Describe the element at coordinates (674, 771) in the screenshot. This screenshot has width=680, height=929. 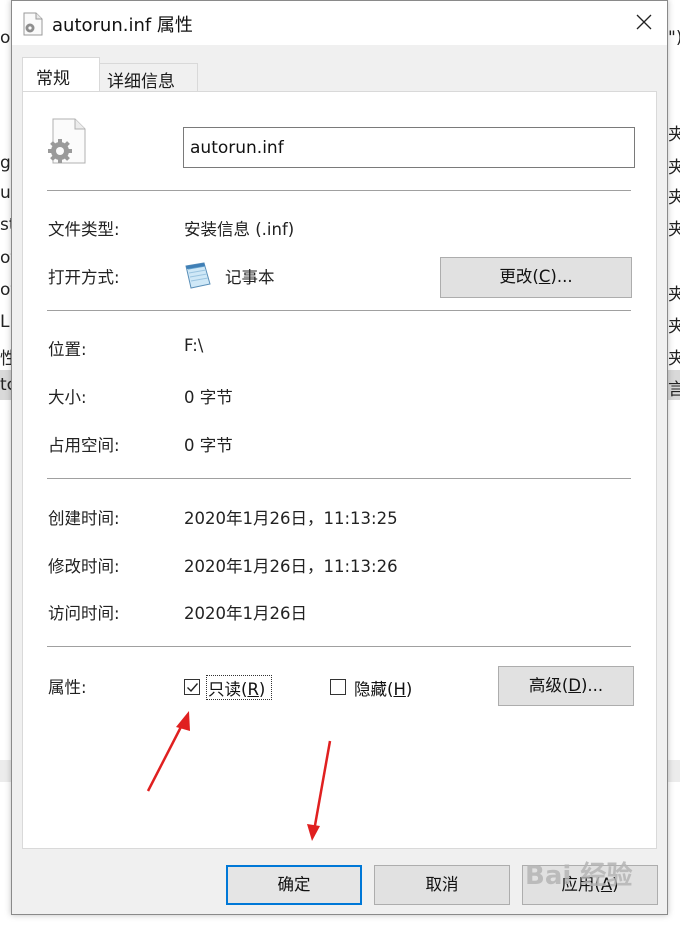
I see `background-scrollbar` at that location.